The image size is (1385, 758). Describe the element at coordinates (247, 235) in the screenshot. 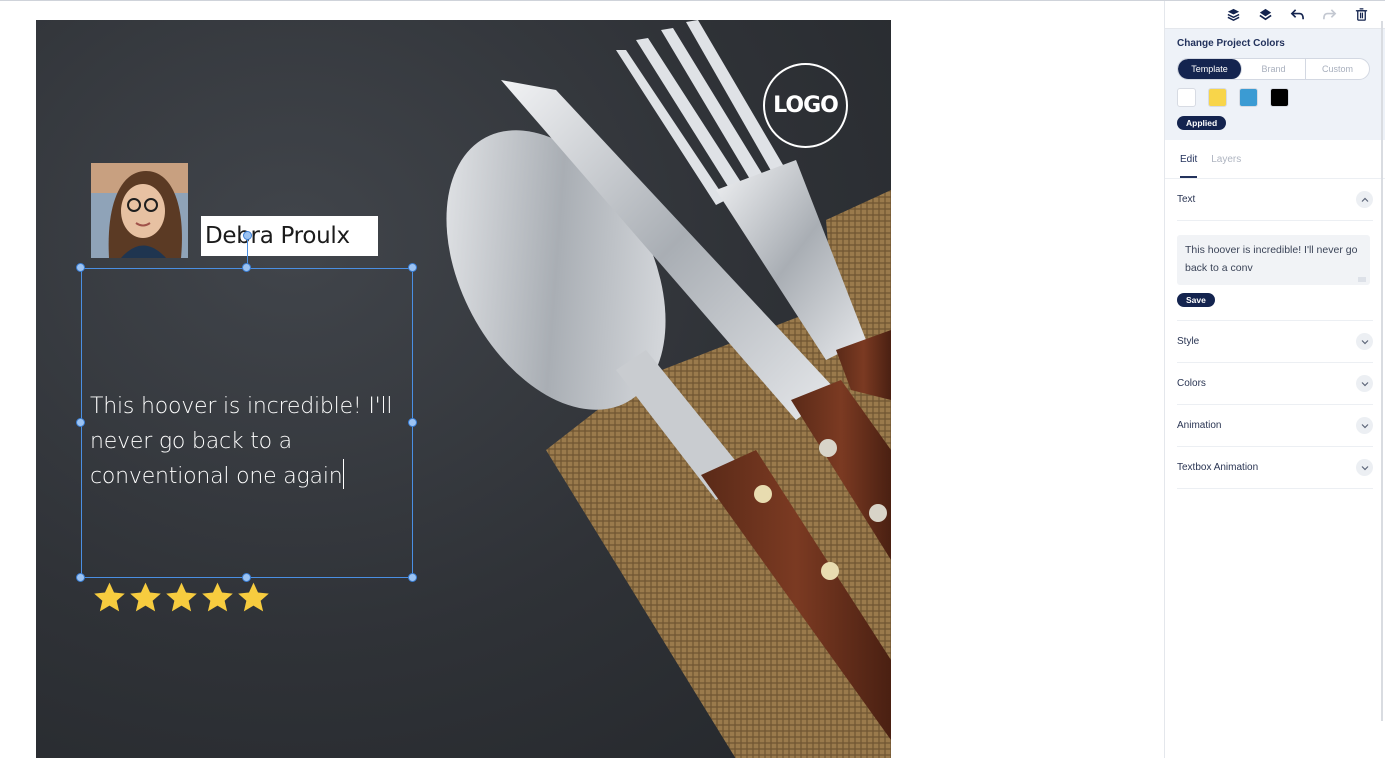

I see `rotate-handle` at that location.